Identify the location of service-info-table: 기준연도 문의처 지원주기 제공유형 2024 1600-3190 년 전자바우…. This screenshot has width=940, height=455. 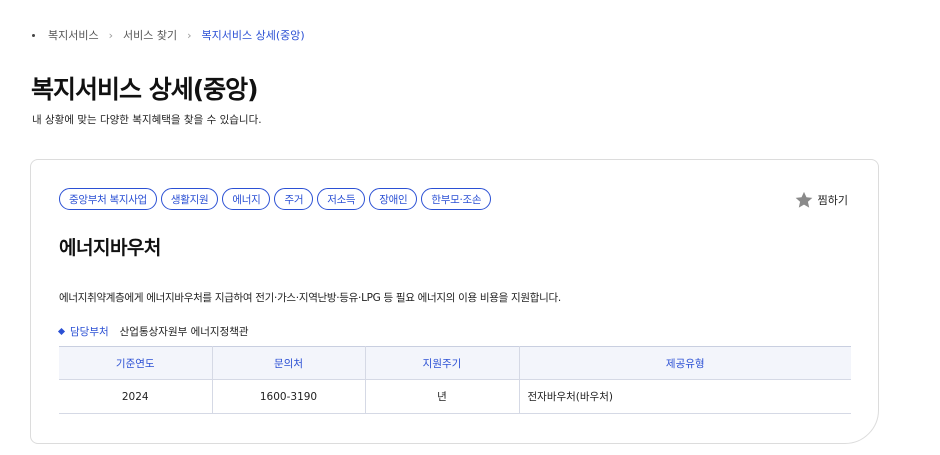
(455, 380).